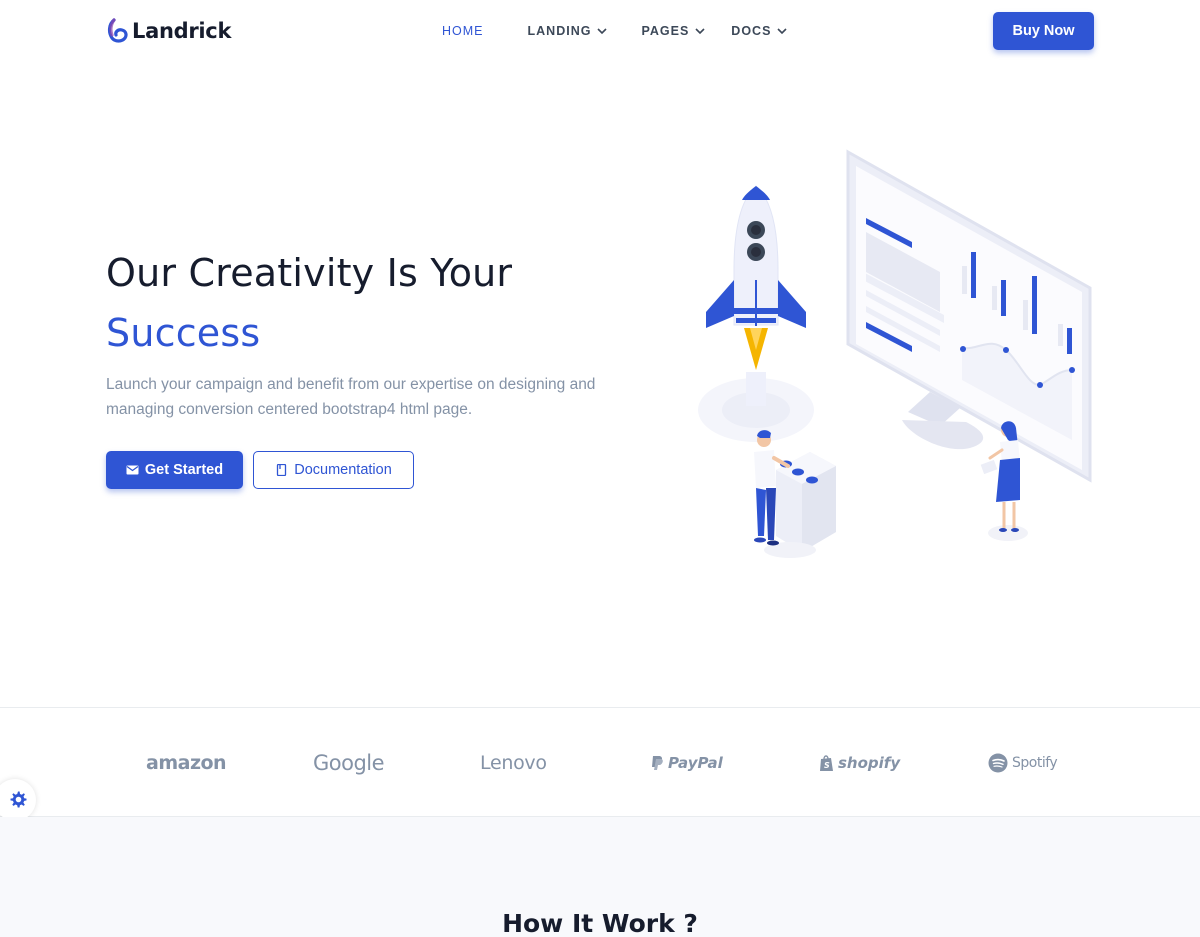  Describe the element at coordinates (751, 31) in the screenshot. I see `nav-item-label: DOCS` at that location.